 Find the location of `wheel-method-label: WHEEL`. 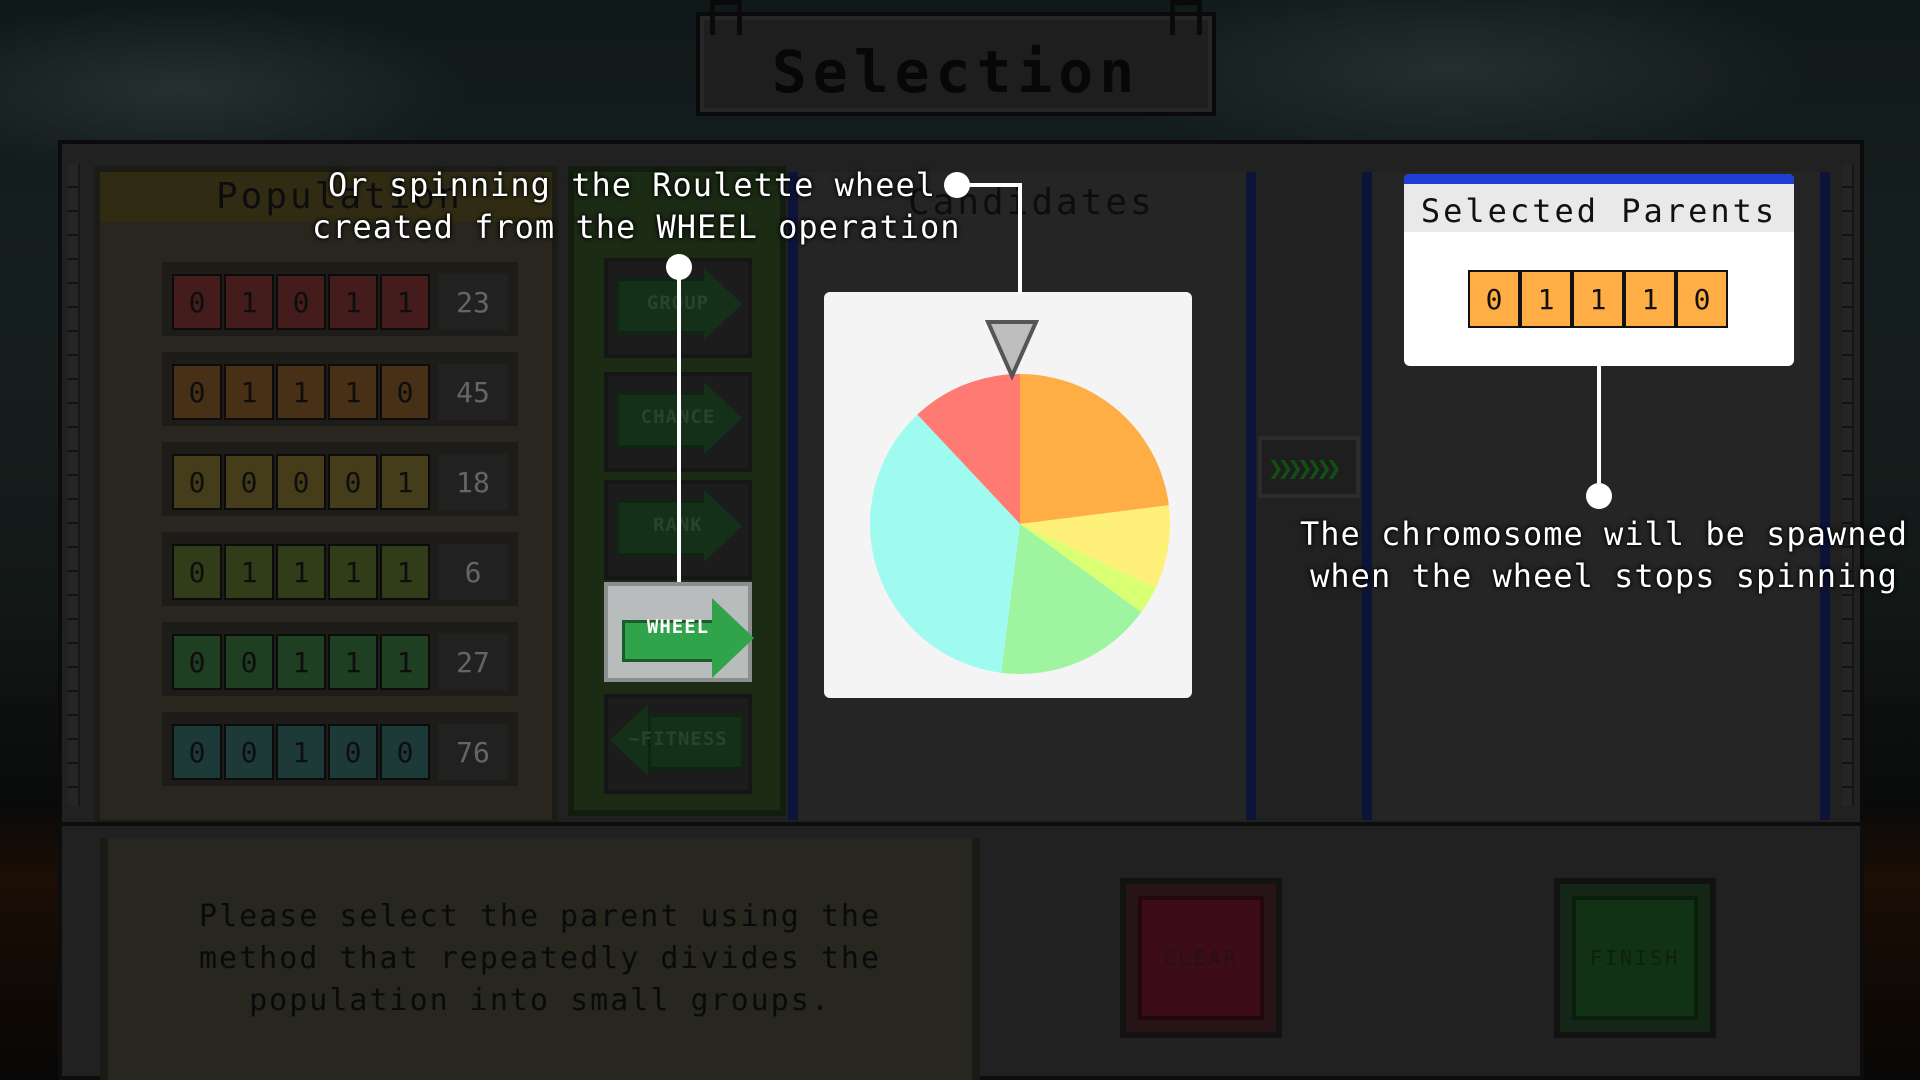

wheel-method-label: WHEEL is located at coordinates (678, 627).